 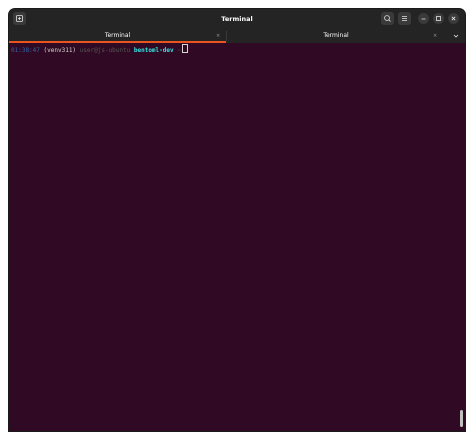 I want to click on maximize-icon, so click(x=438, y=18).